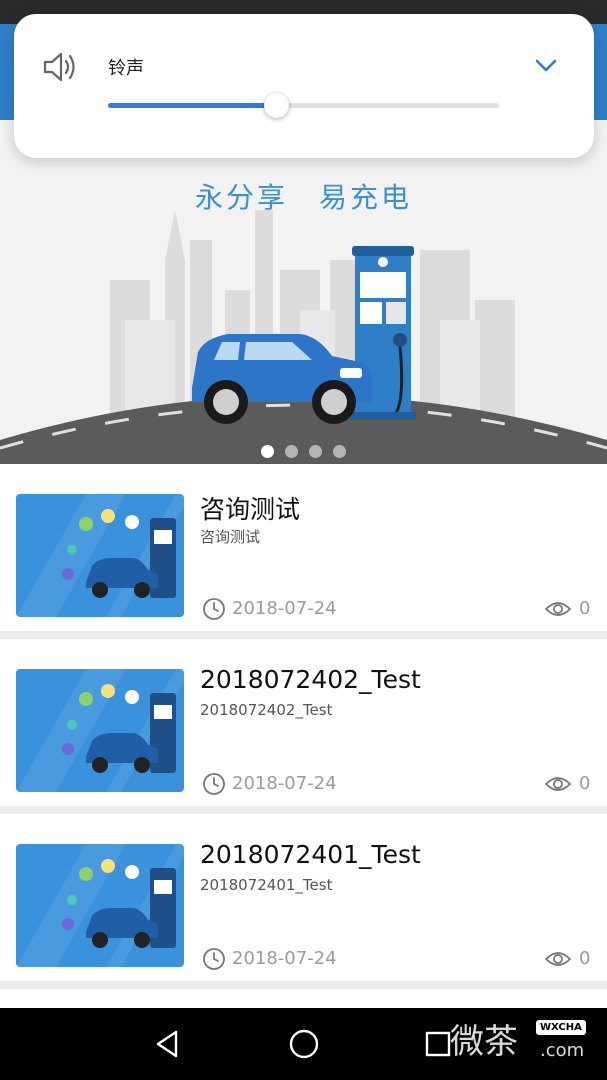  What do you see at coordinates (61, 67) in the screenshot?
I see `speaker-icon` at bounding box center [61, 67].